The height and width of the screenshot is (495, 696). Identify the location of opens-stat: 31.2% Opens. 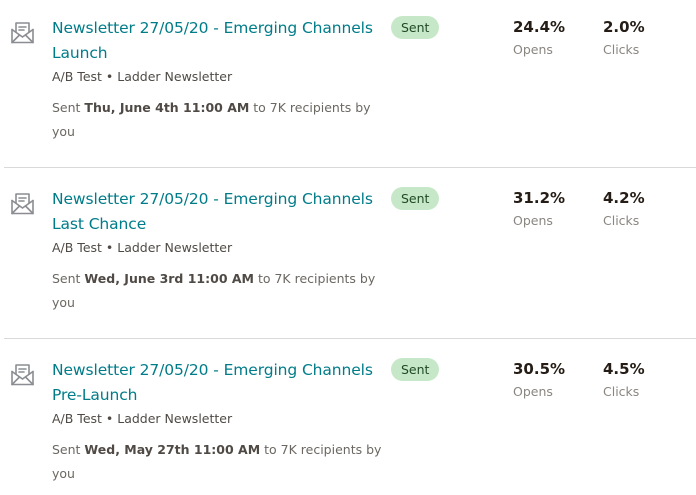
(539, 210).